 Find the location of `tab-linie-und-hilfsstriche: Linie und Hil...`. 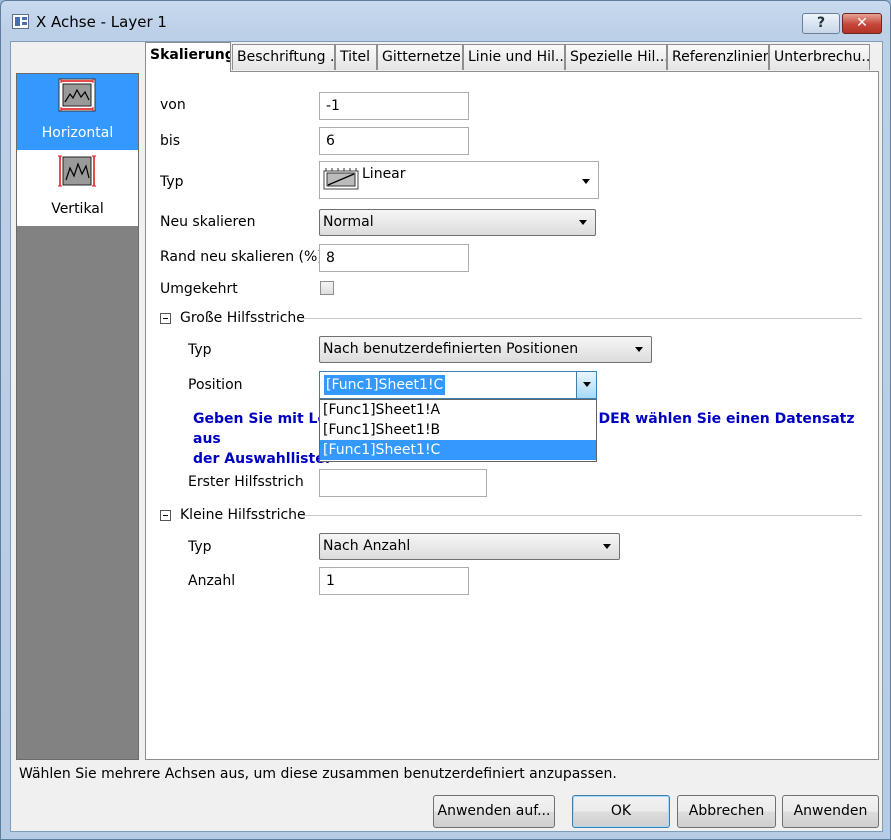

tab-linie-und-hilfsstriche: Linie und Hil... is located at coordinates (514, 57).